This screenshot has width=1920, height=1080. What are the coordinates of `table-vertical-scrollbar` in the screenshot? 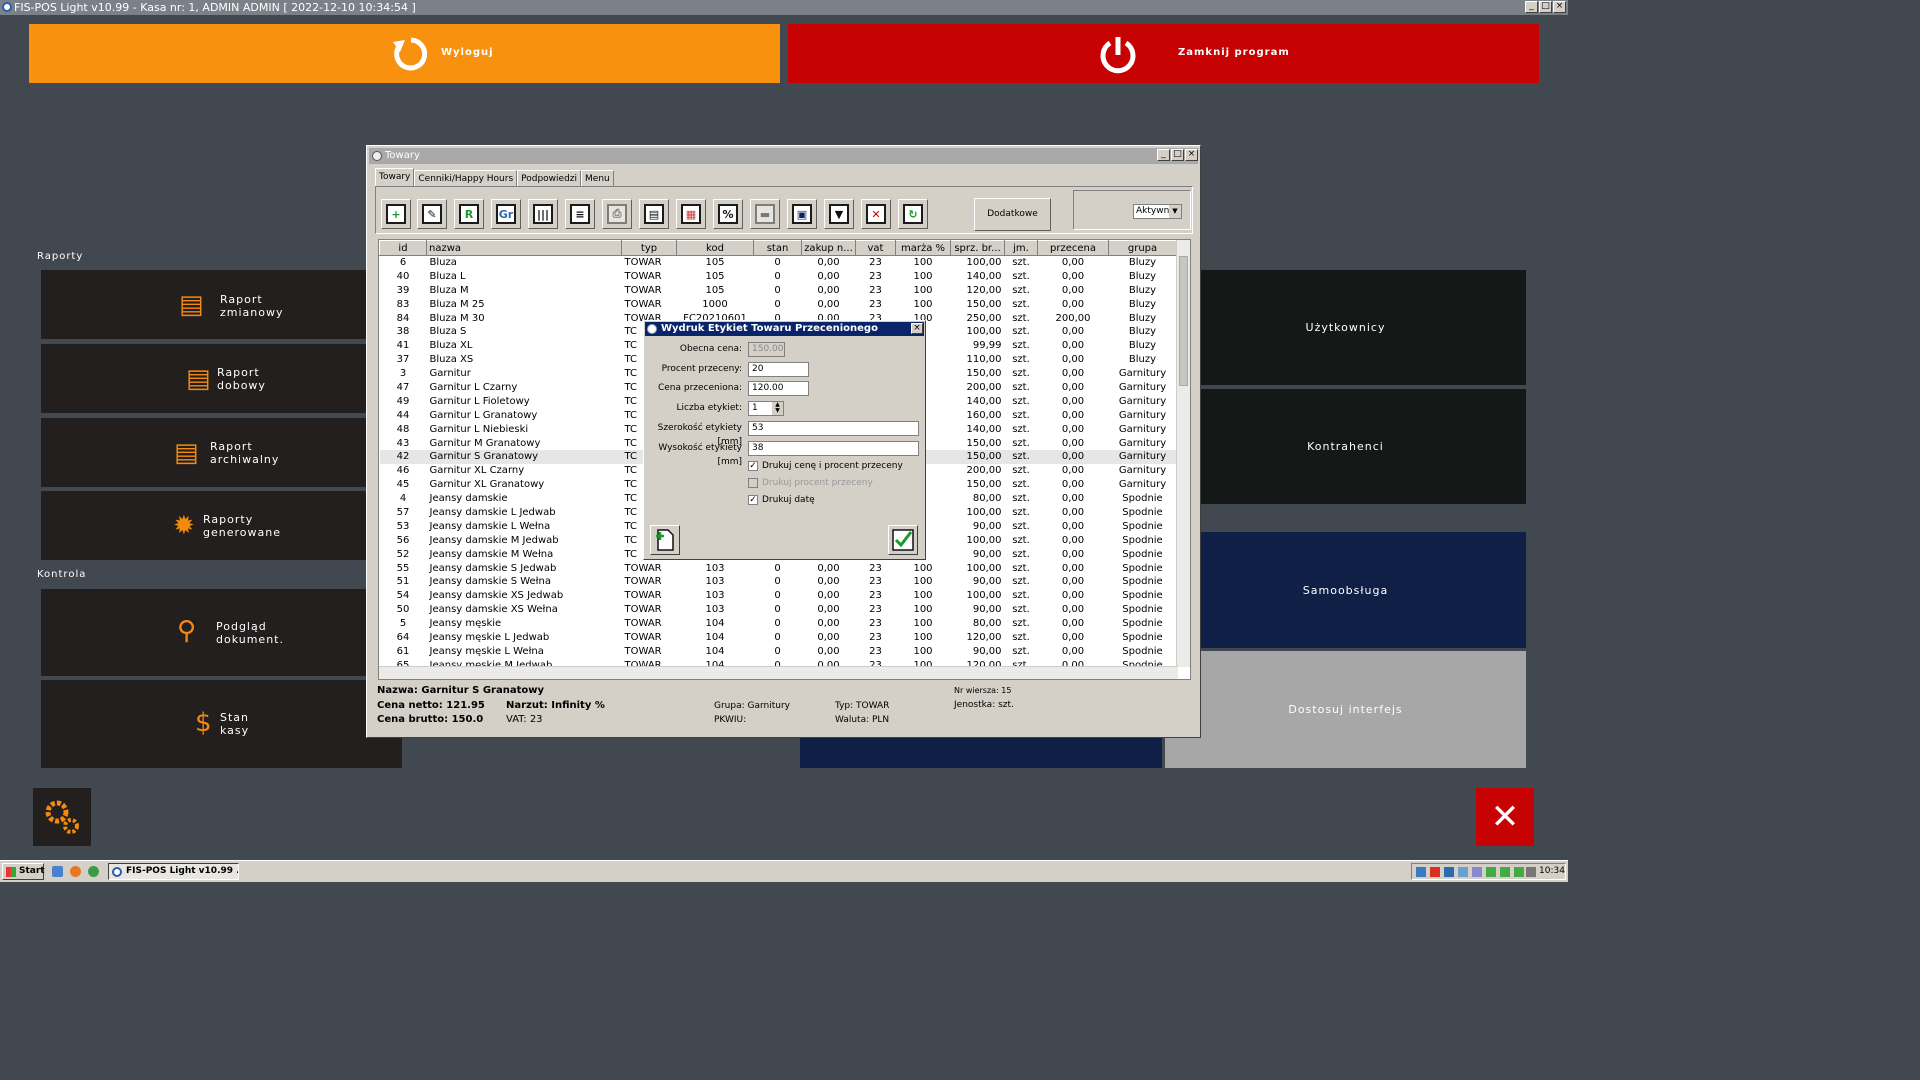 It's located at (1183, 453).